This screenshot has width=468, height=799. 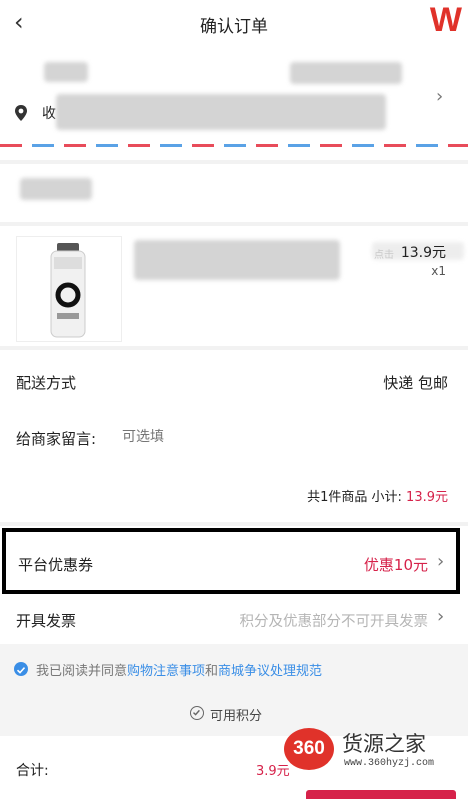 I want to click on coupon-row: 平台优惠券 优惠10元 ›, so click(x=234, y=561).